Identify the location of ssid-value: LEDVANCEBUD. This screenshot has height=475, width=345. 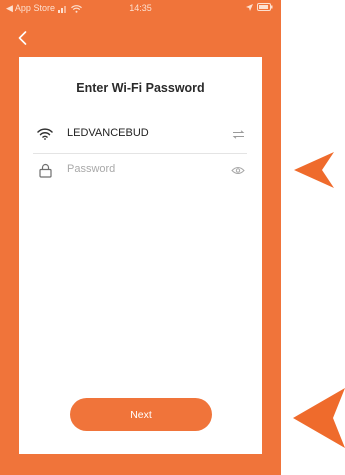
(108, 133).